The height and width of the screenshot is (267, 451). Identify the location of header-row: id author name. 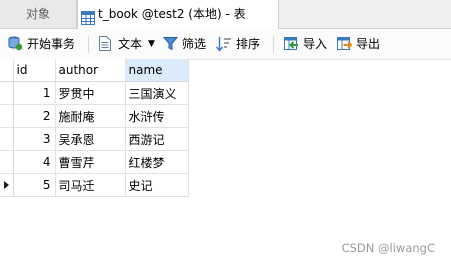
(94, 70).